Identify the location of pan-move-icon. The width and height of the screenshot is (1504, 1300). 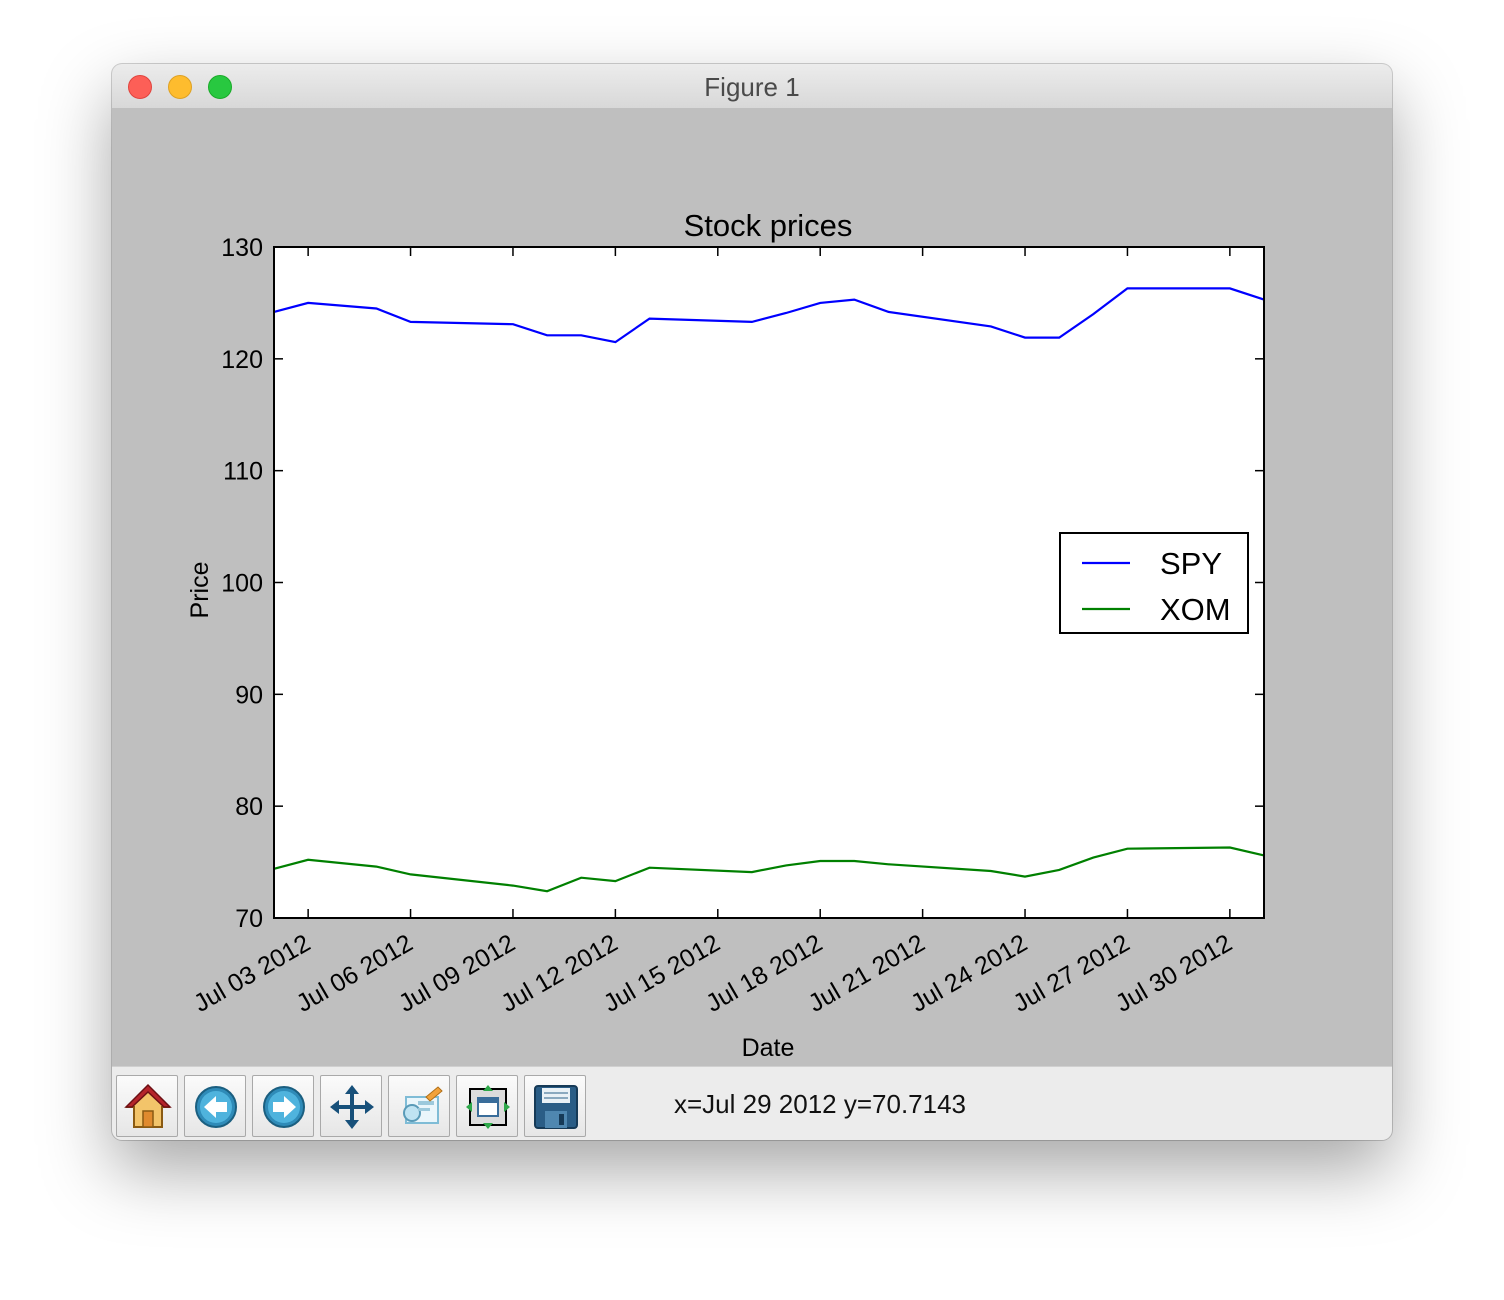
(352, 1107).